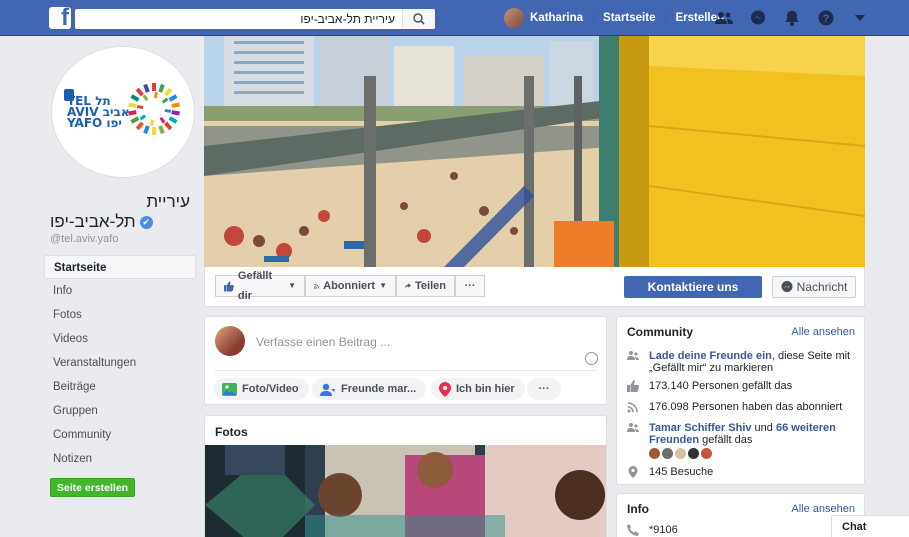  I want to click on menu-item-startseite: Startseite, so click(120, 267).